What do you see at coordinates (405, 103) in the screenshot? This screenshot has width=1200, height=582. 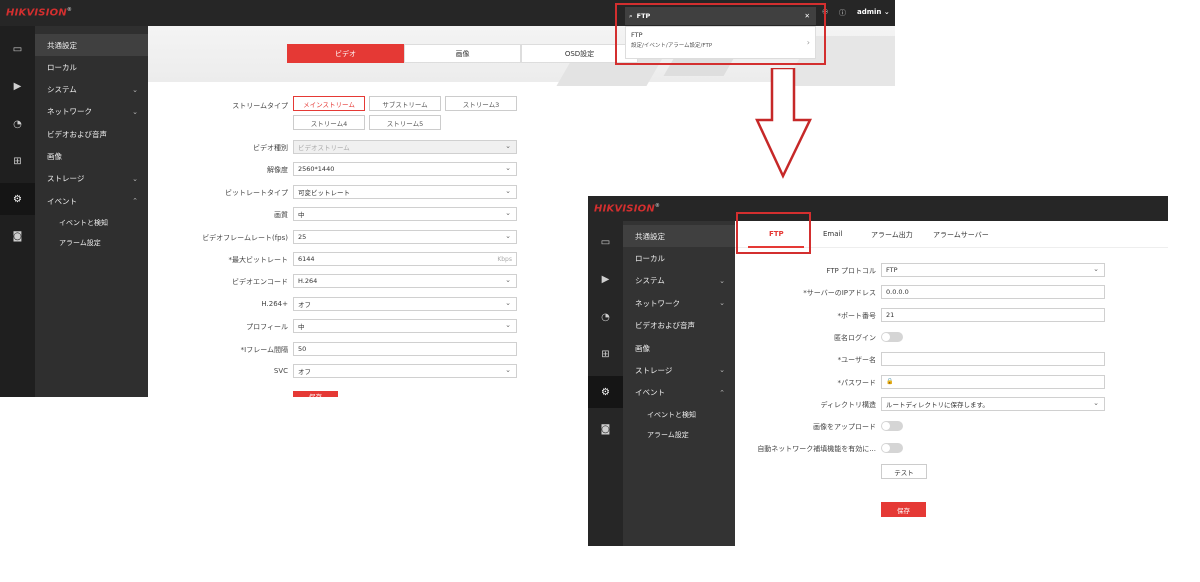 I see `stream-option-1: サブストリーム` at bounding box center [405, 103].